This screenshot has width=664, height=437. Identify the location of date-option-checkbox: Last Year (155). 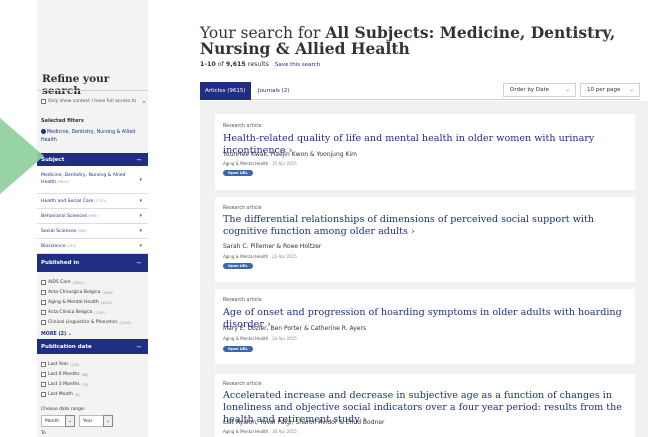
(60, 364).